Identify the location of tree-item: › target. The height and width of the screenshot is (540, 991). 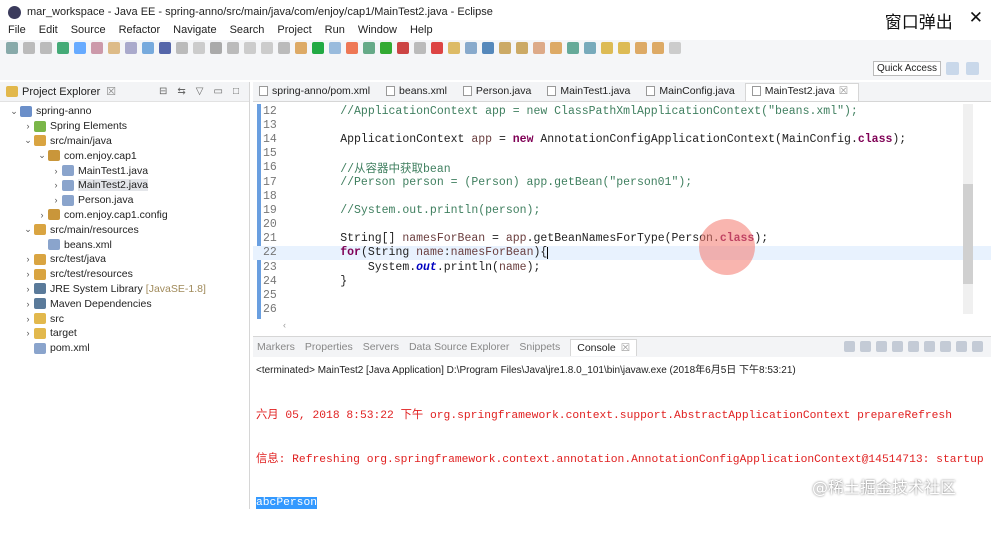
(124, 333).